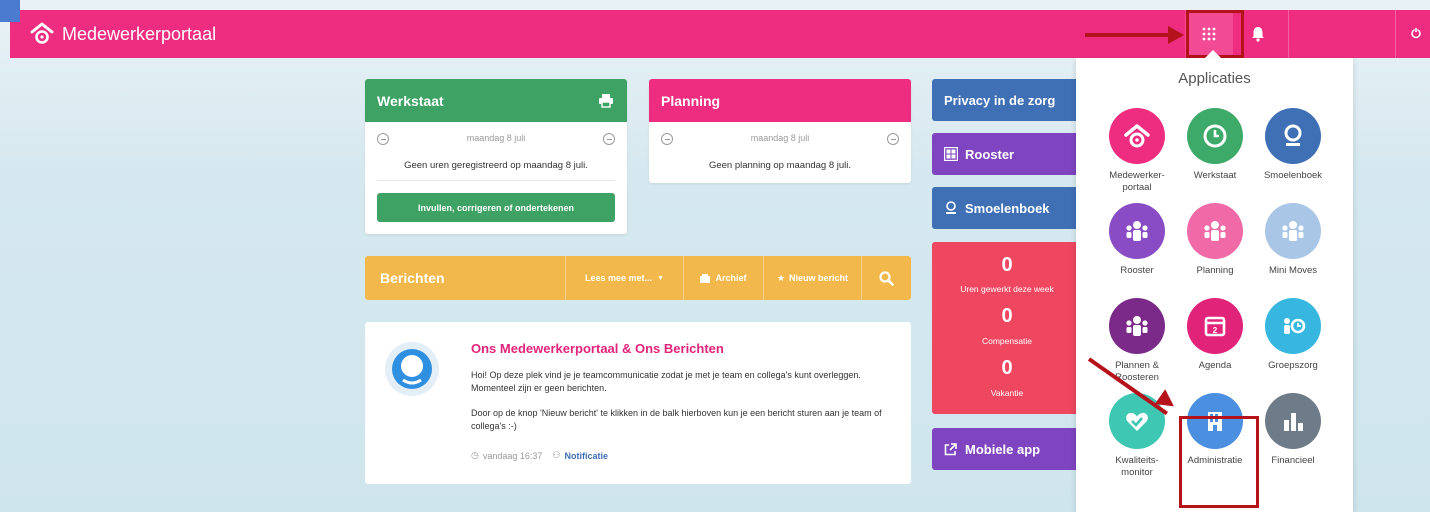 This screenshot has width=1430, height=512. I want to click on archief-label: Archief, so click(731, 278).